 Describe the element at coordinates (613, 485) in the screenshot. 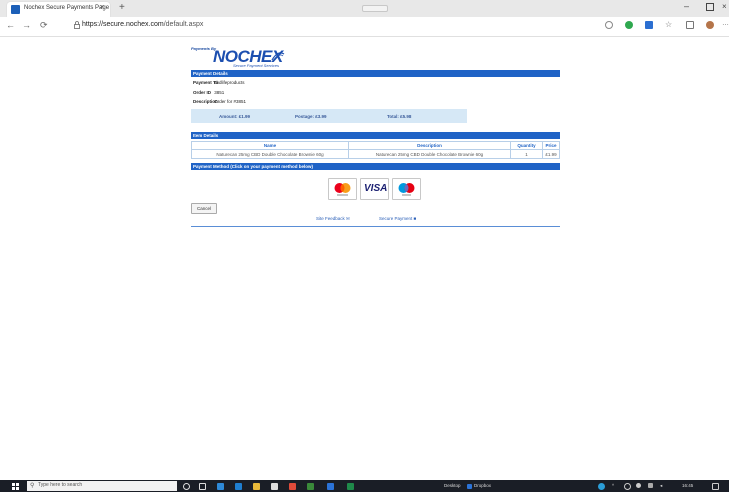

I see `tray-chevron-icon: ^` at that location.